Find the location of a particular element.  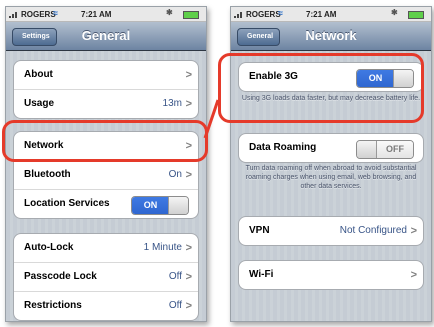

toggle-state: OFF is located at coordinates (395, 149).